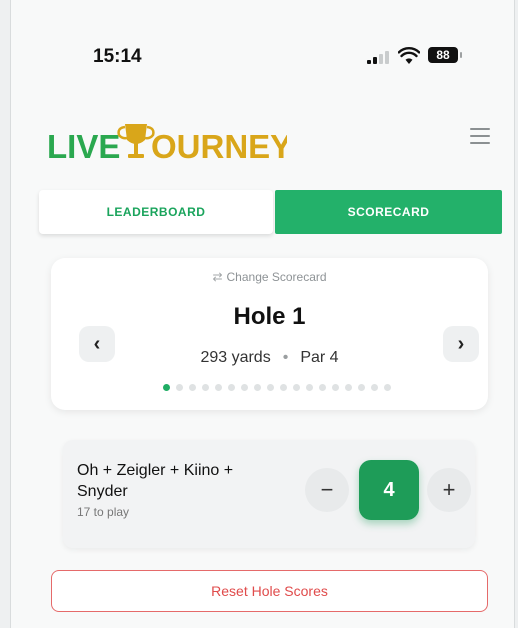  Describe the element at coordinates (117, 56) in the screenshot. I see `status-time: 15:14` at that location.